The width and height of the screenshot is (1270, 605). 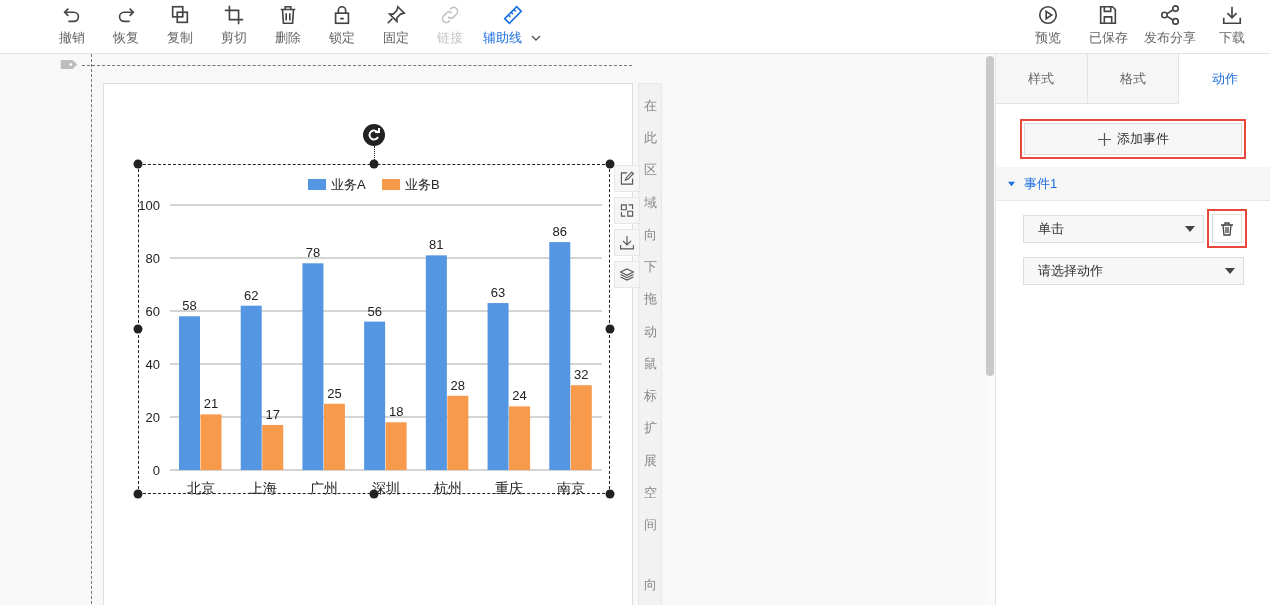 I want to click on legend-label: 业务B, so click(x=422, y=184).